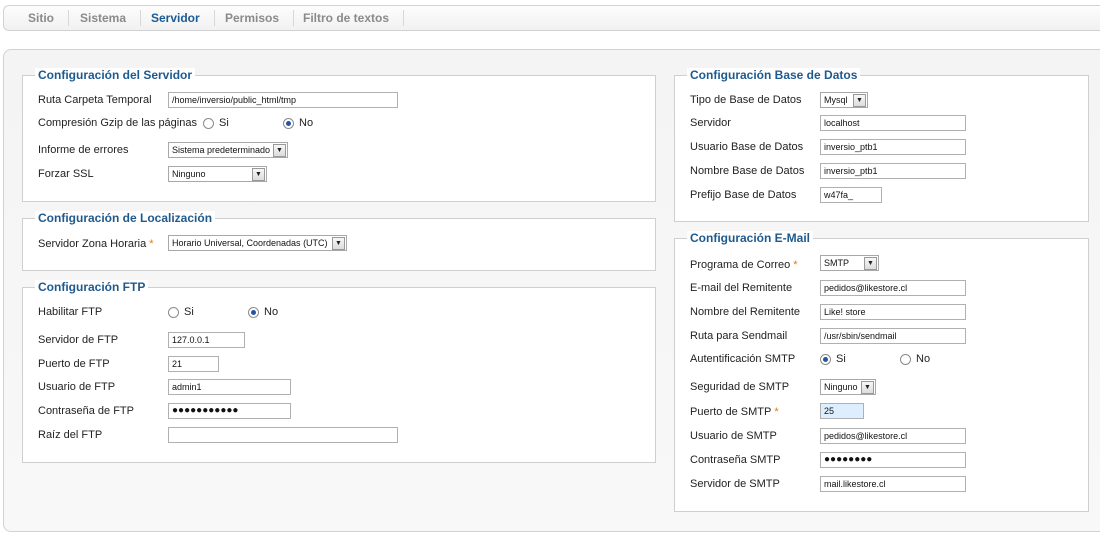  What do you see at coordinates (893, 171) in the screenshot?
I see `db-name-input: inversio_ptb1` at bounding box center [893, 171].